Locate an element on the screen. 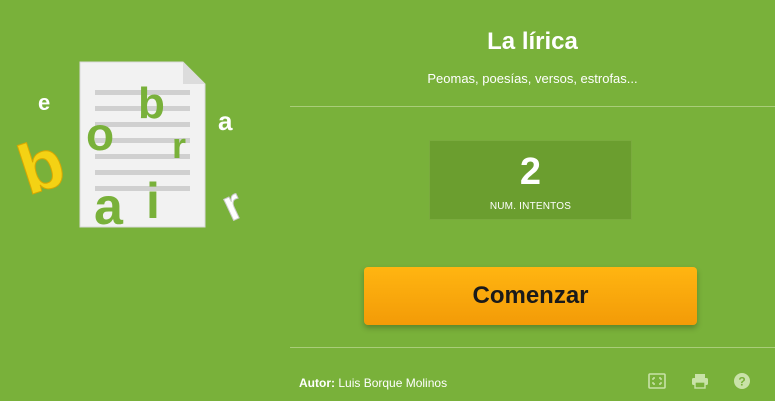 The image size is (775, 401). help-icon: ? is located at coordinates (742, 381).